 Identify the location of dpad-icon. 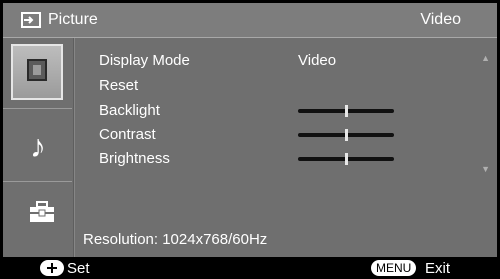
(52, 268).